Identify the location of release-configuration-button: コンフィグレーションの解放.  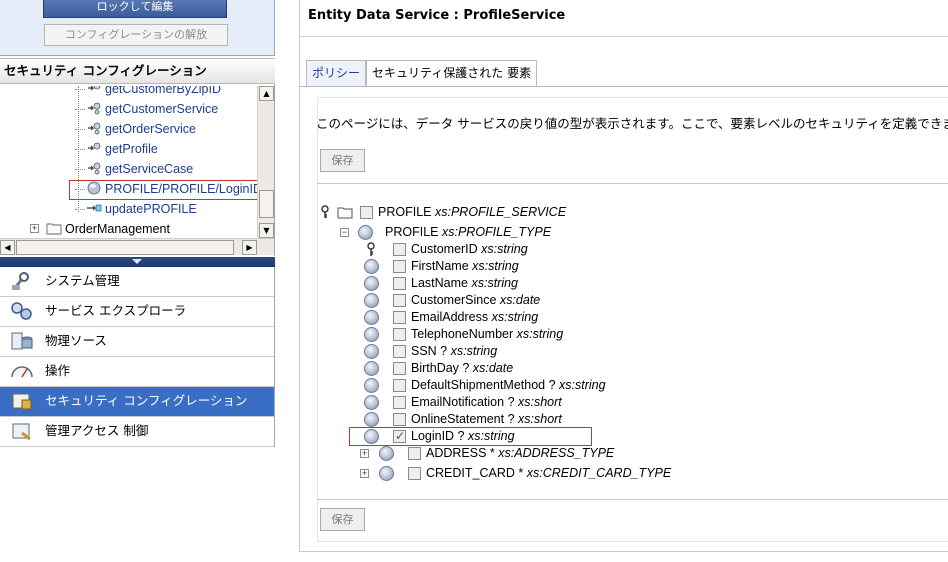
(136, 35).